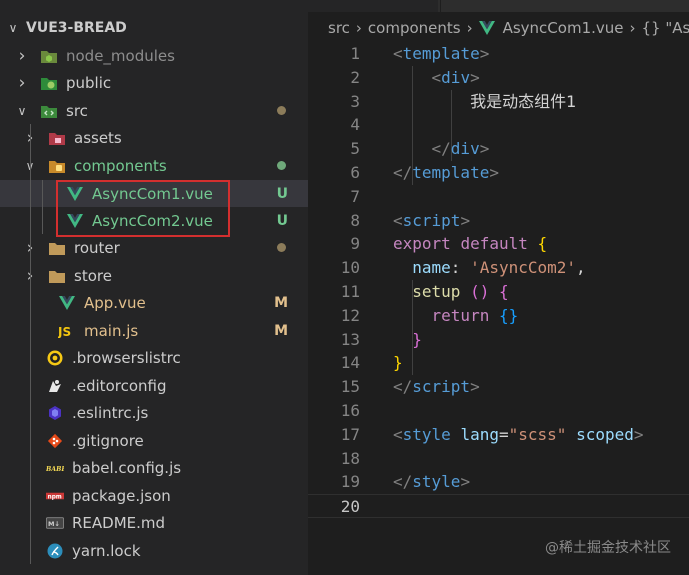 This screenshot has height=575, width=689. I want to click on router-folder-icon, so click(57, 248).